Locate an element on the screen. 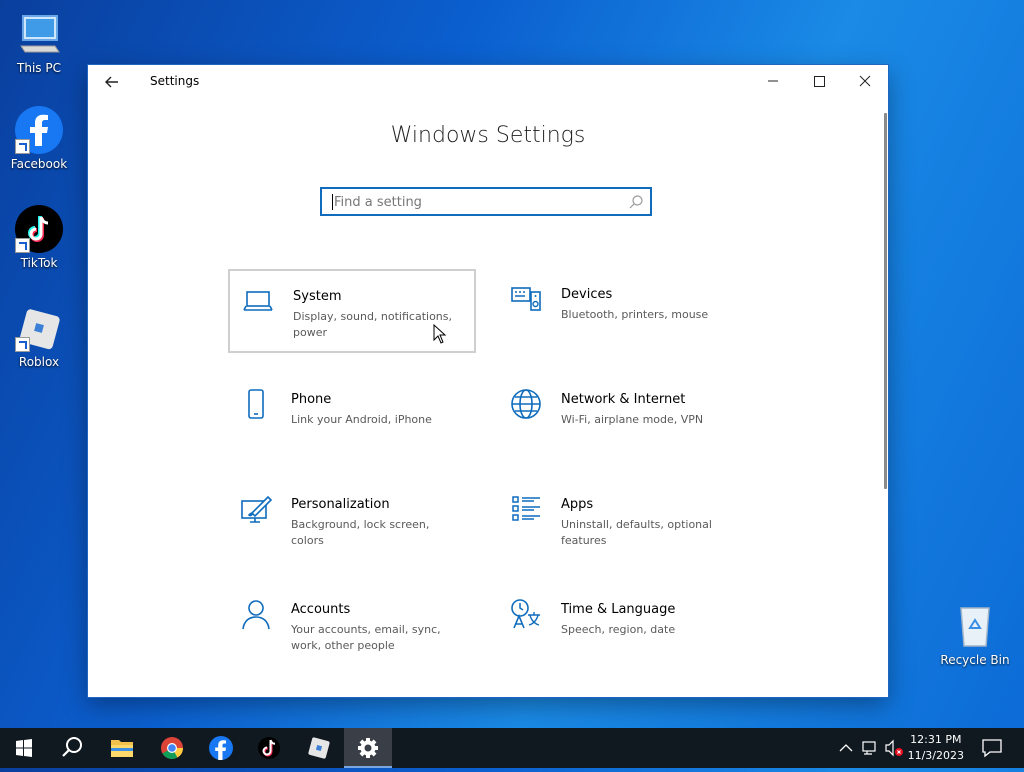  recycle-bin-icon is located at coordinates (975, 626).